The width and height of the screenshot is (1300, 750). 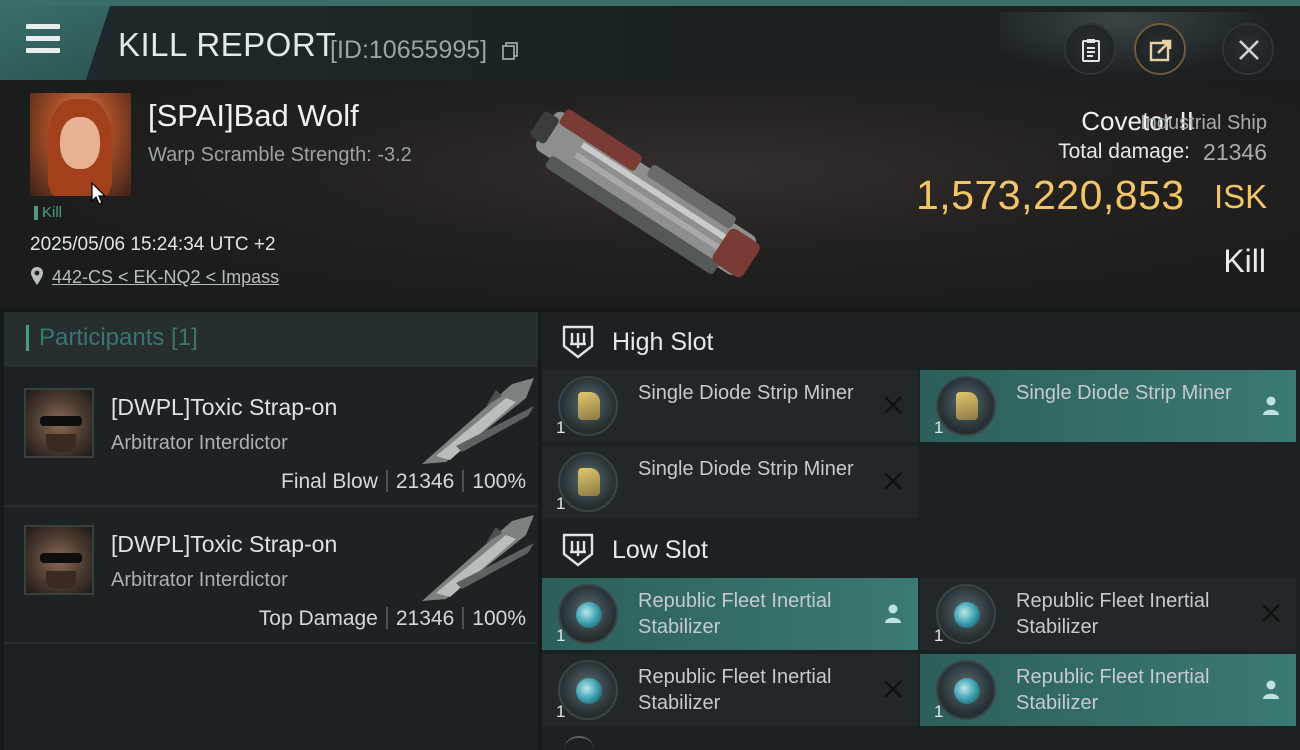 What do you see at coordinates (650, 43) in the screenshot?
I see `header: KILL REPORT [ID:10655995]` at bounding box center [650, 43].